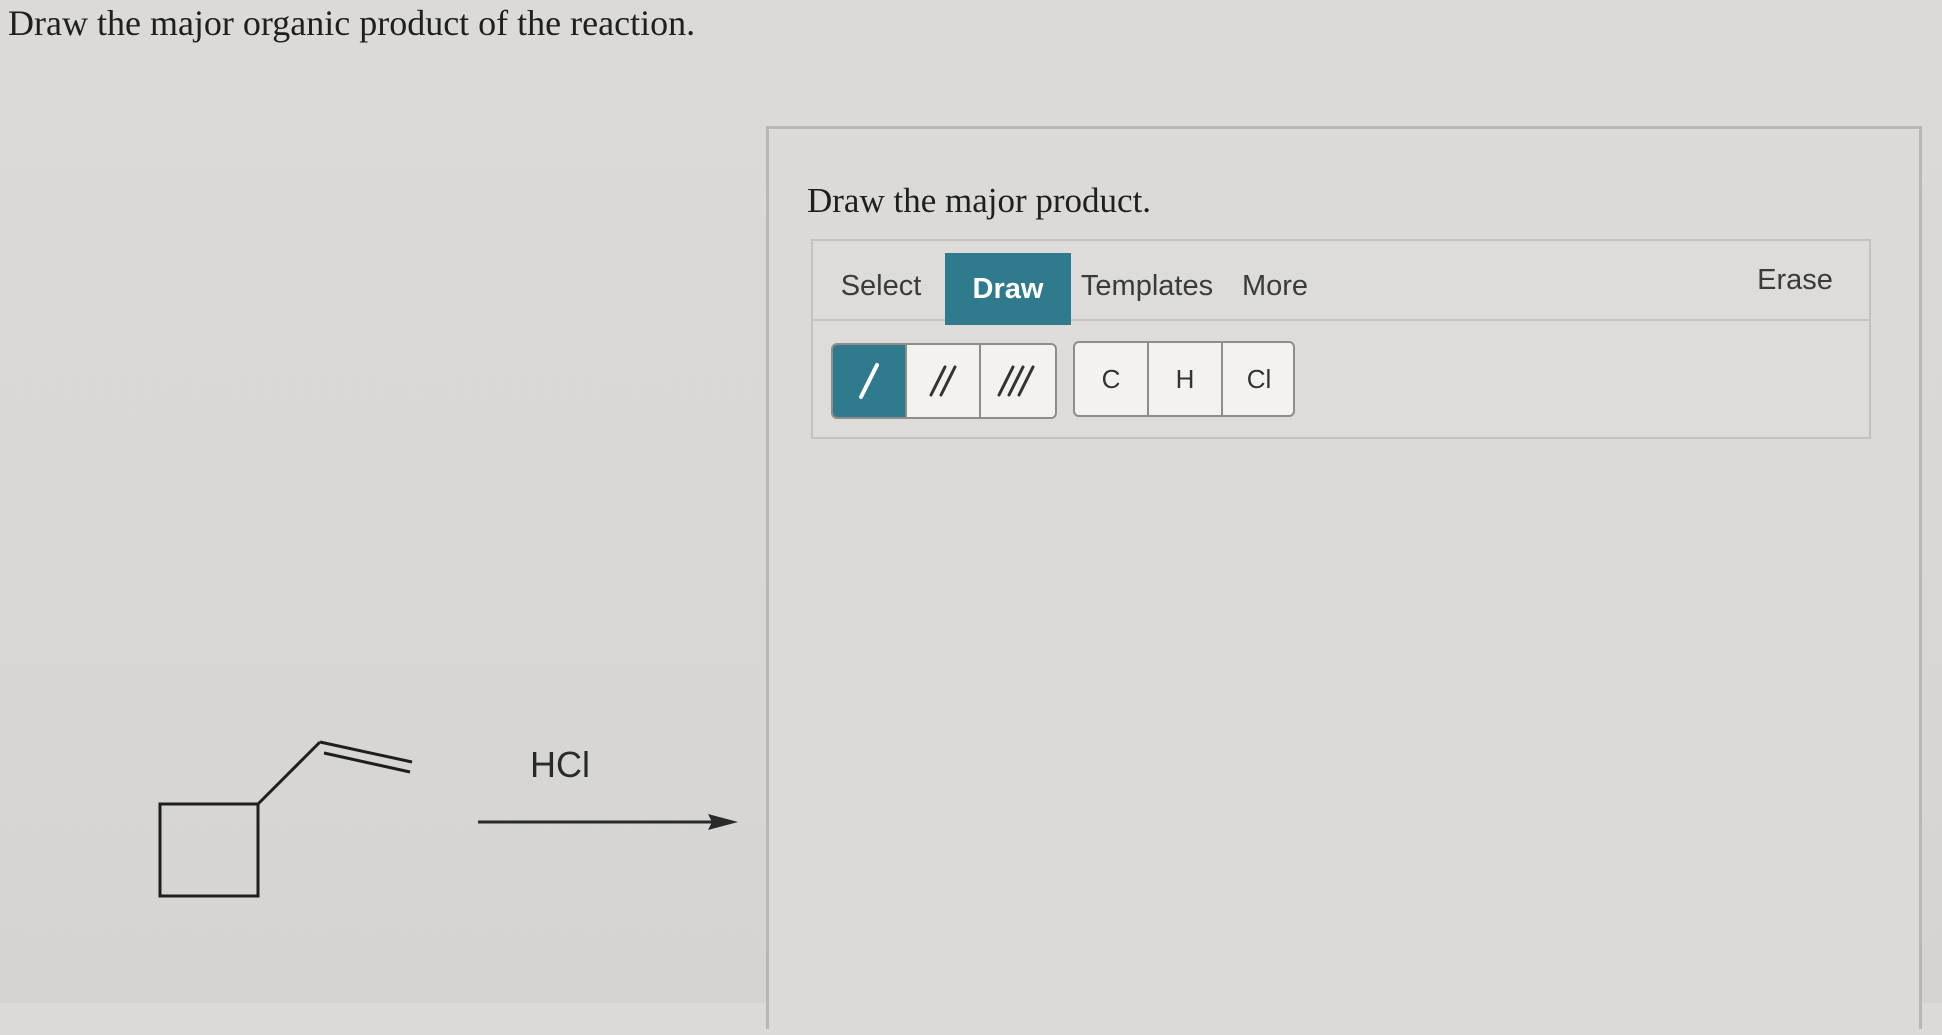 This screenshot has height=1035, width=1942. I want to click on bond-tool-group, so click(944, 381).